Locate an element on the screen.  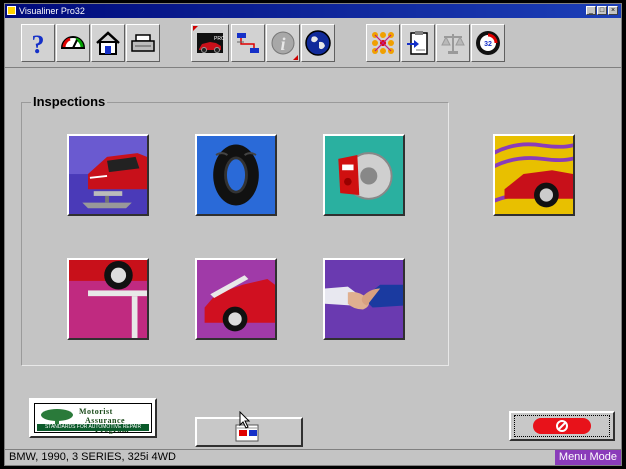
hood-inspection-tile is located at coordinates (236, 299).